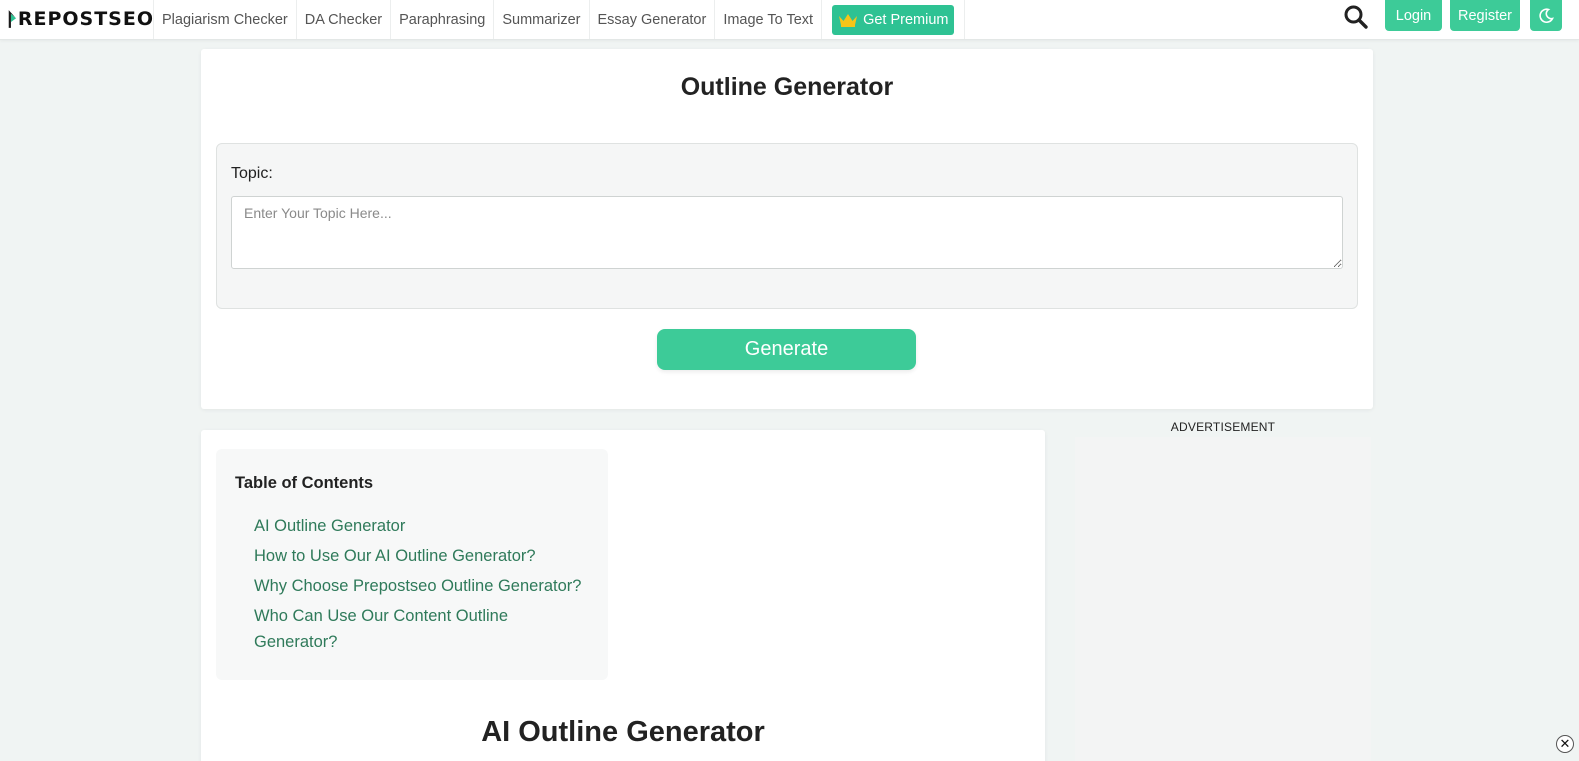 This screenshot has width=1579, height=761. What do you see at coordinates (441, 19) in the screenshot?
I see `nav-paraphrasing: Paraphrasing` at bounding box center [441, 19].